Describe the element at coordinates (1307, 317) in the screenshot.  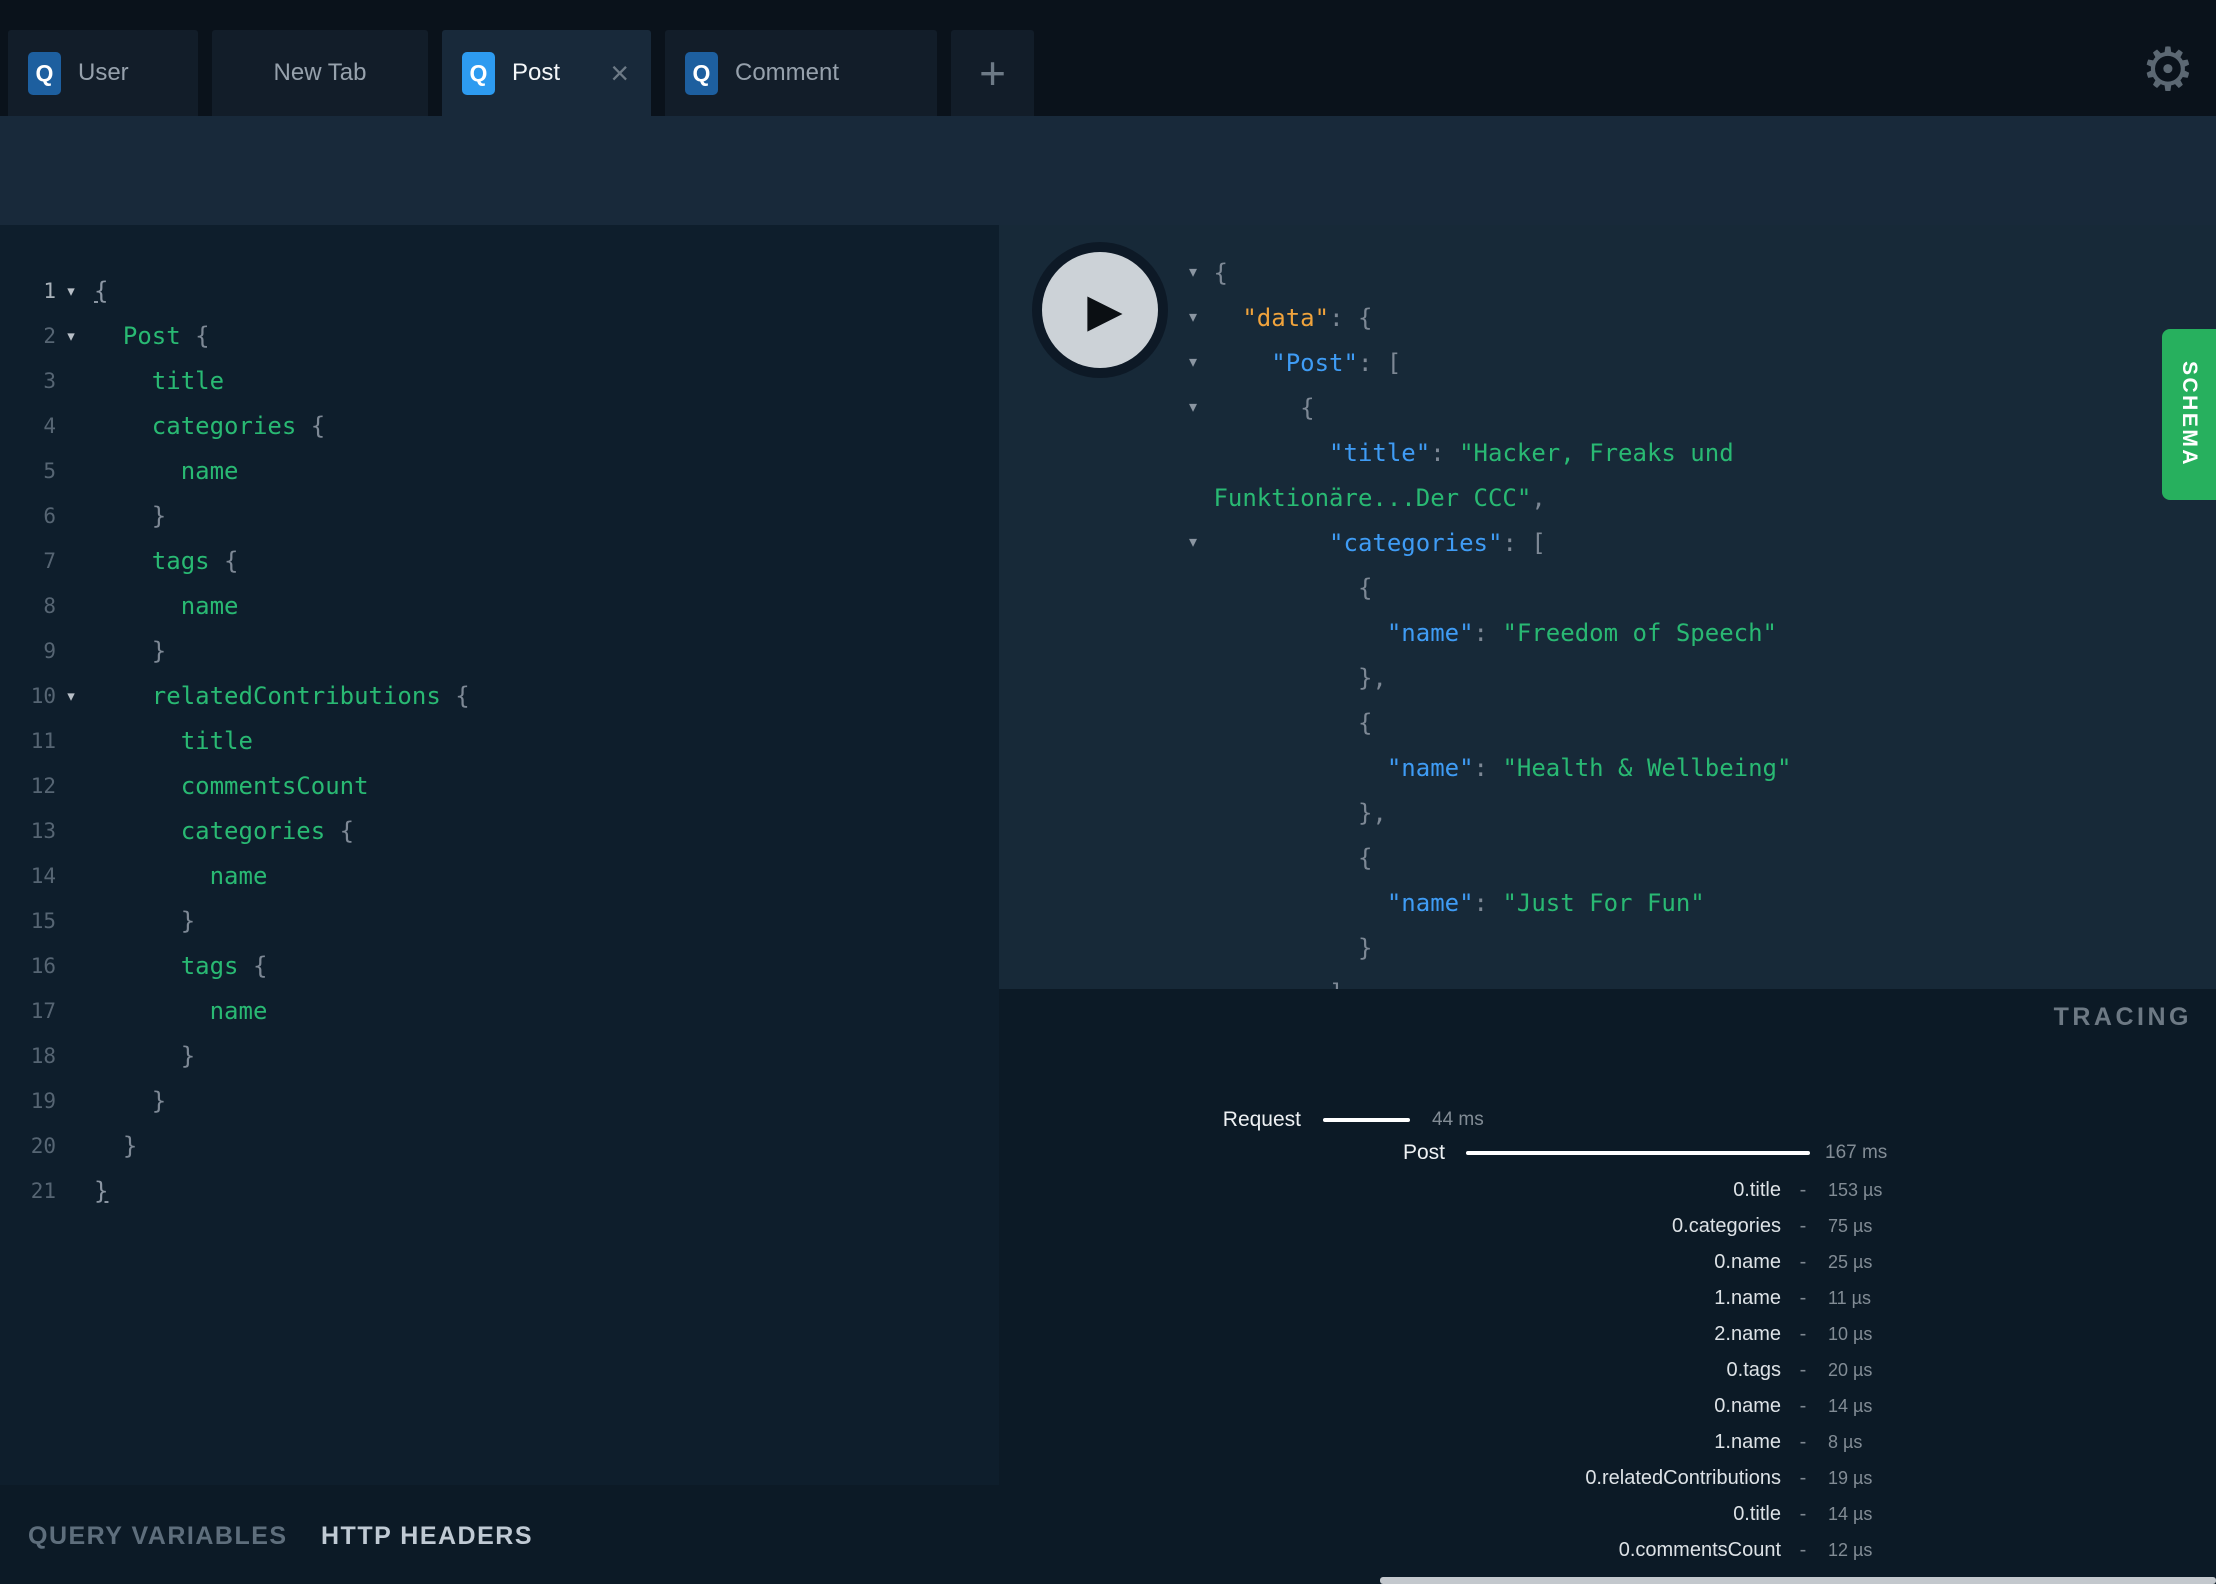
I see `response-line: "data": {` at that location.